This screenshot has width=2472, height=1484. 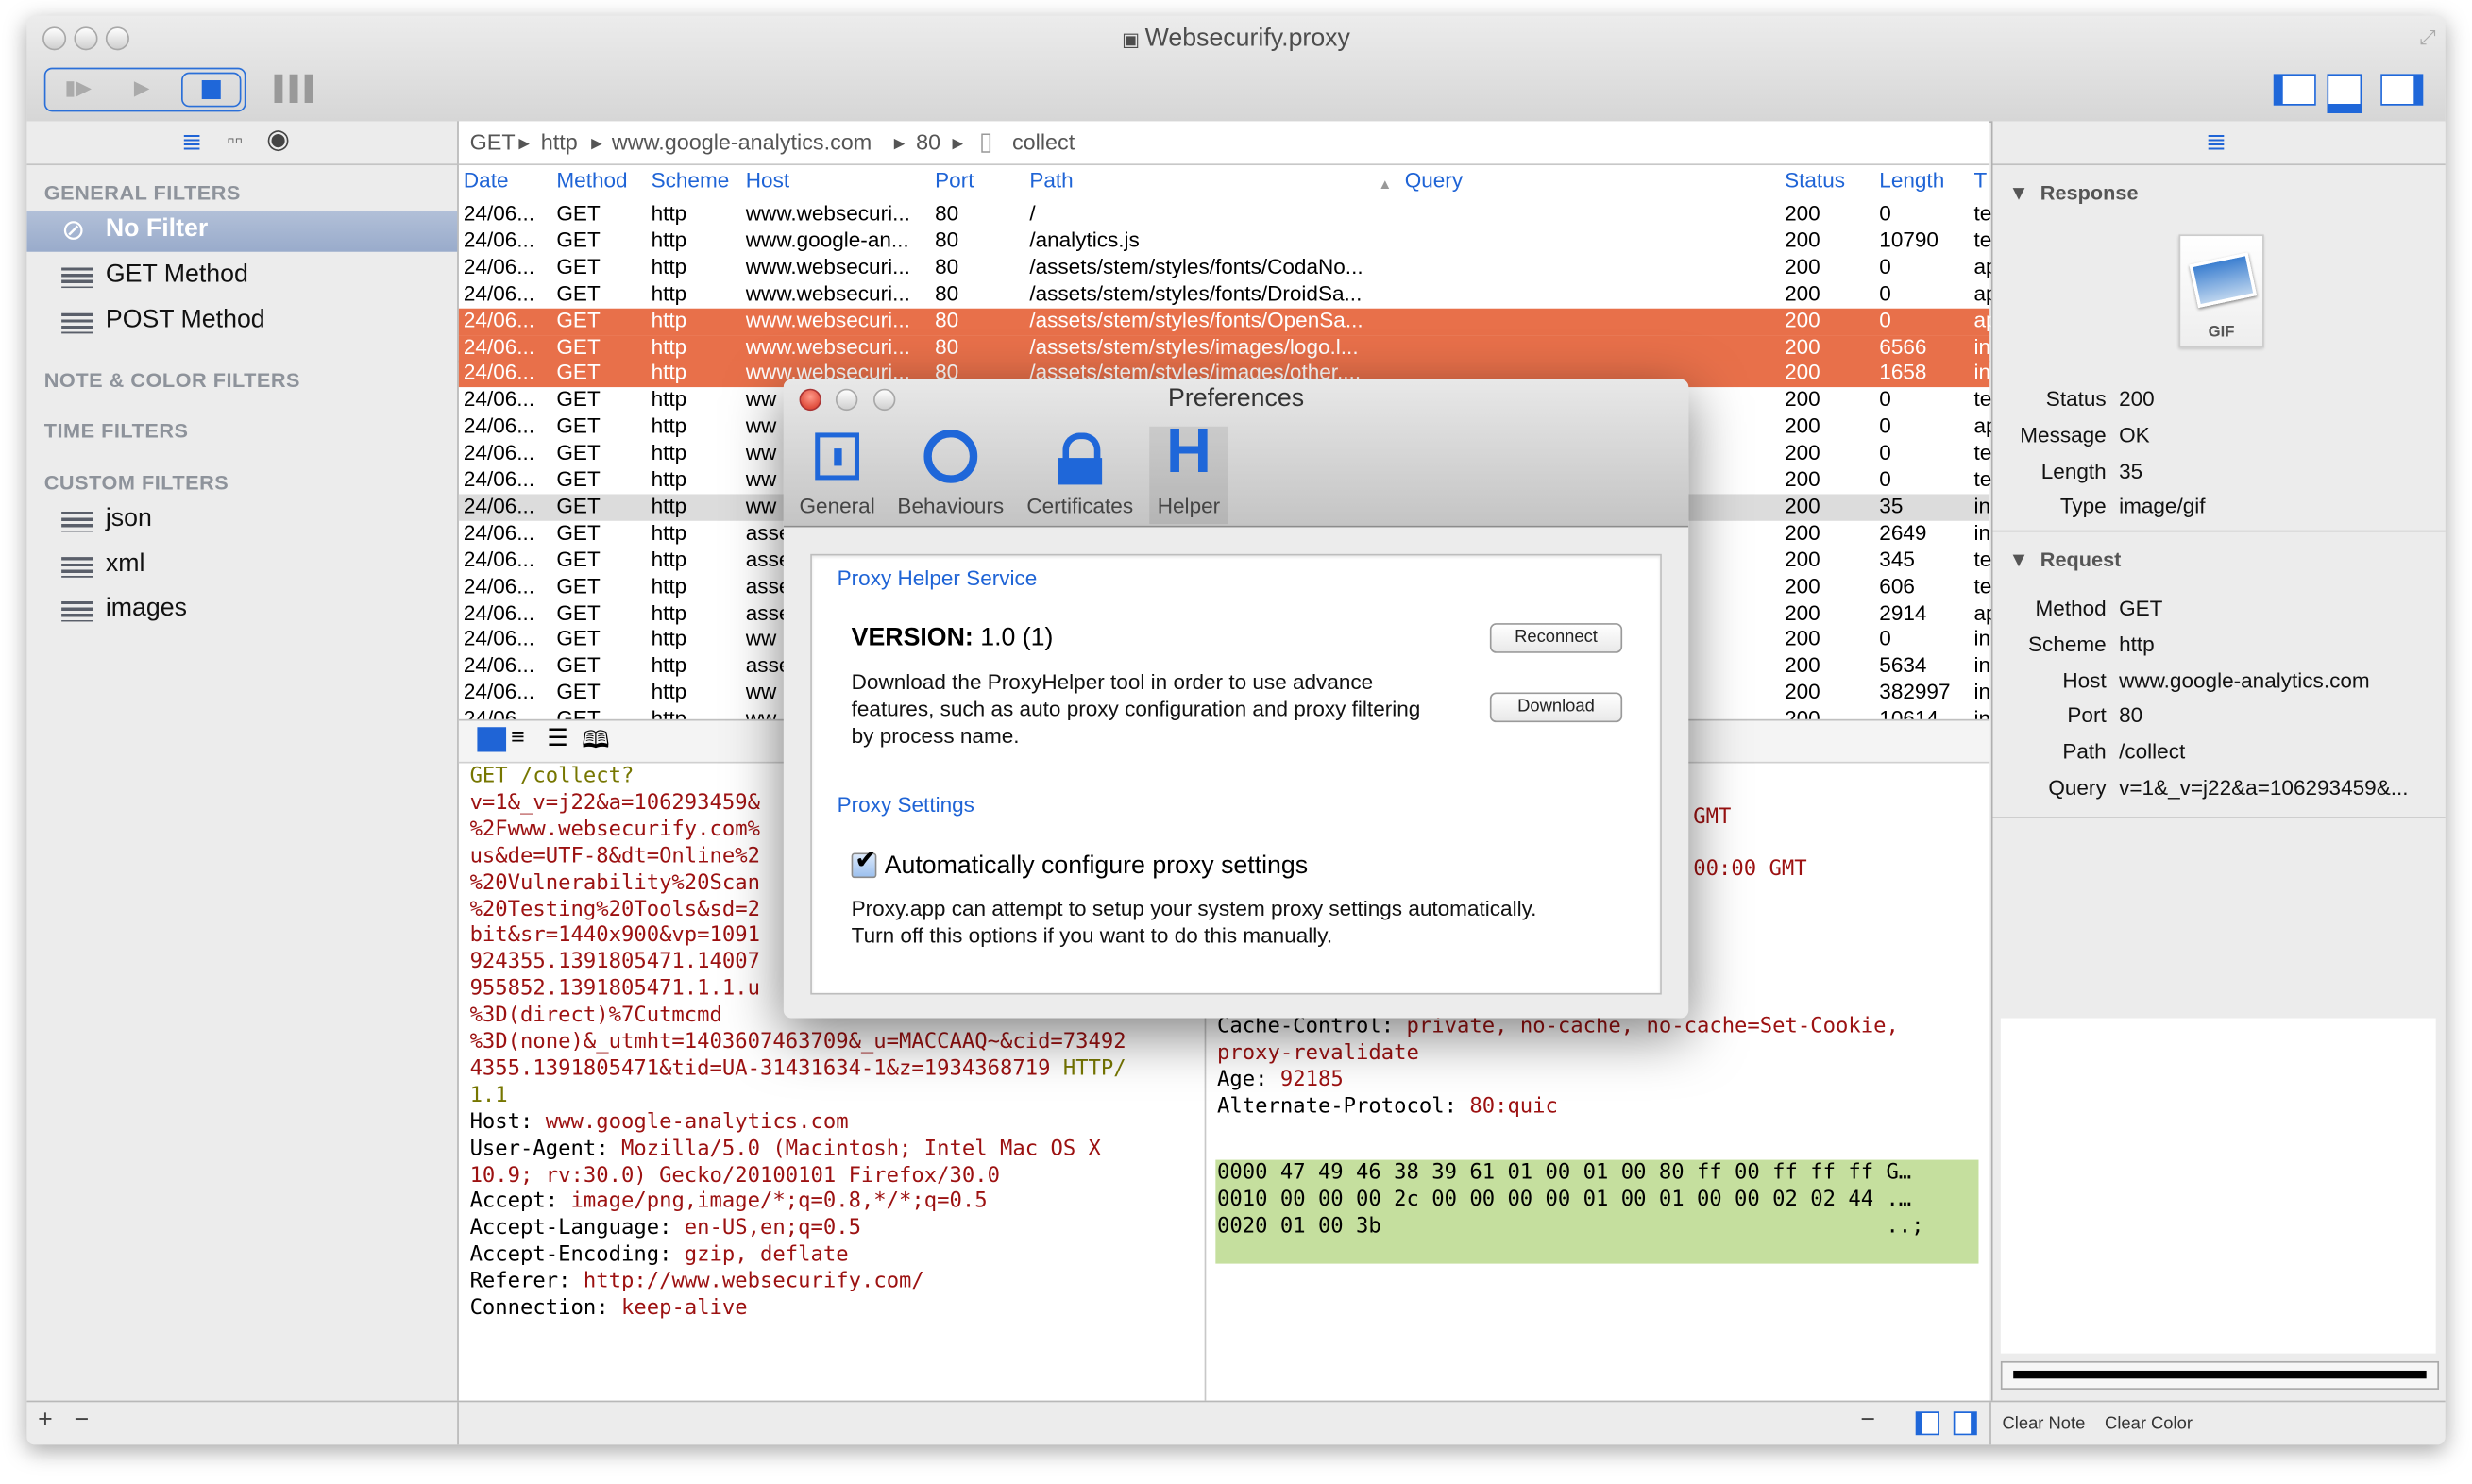 What do you see at coordinates (691, 180) in the screenshot?
I see `column-header-scheme: Scheme` at bounding box center [691, 180].